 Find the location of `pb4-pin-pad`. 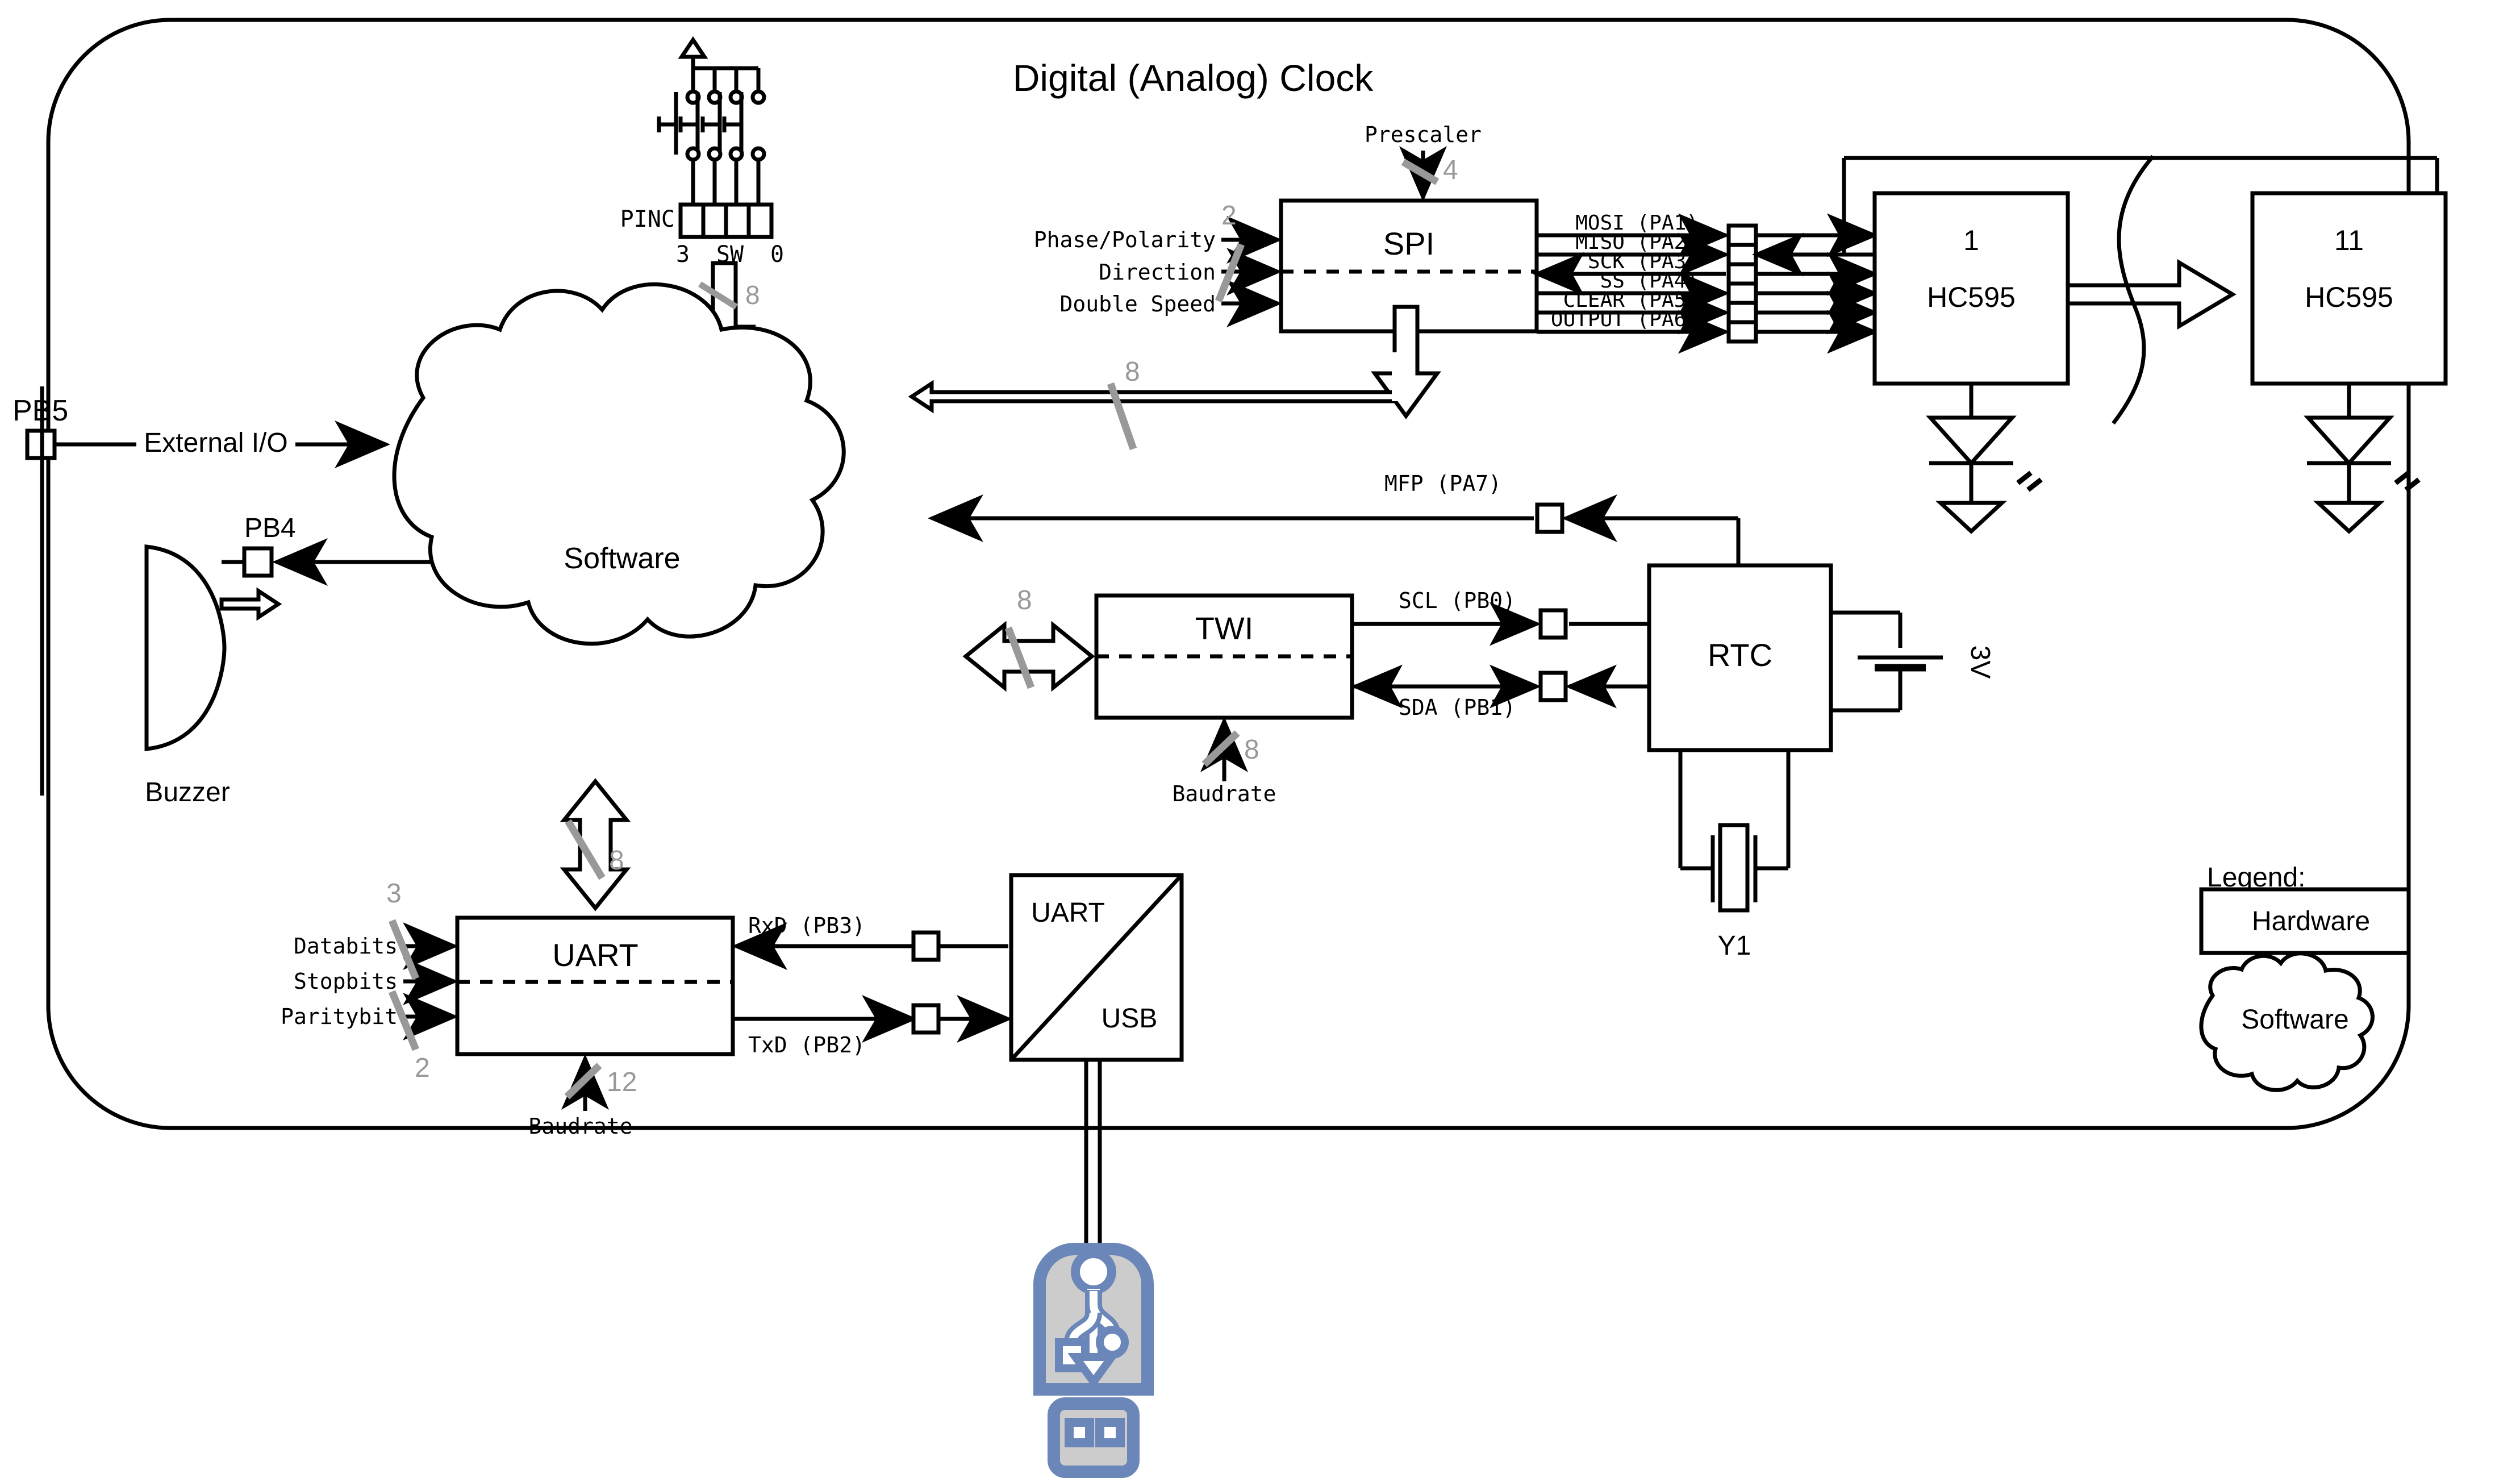

pb4-pin-pad is located at coordinates (258, 562).